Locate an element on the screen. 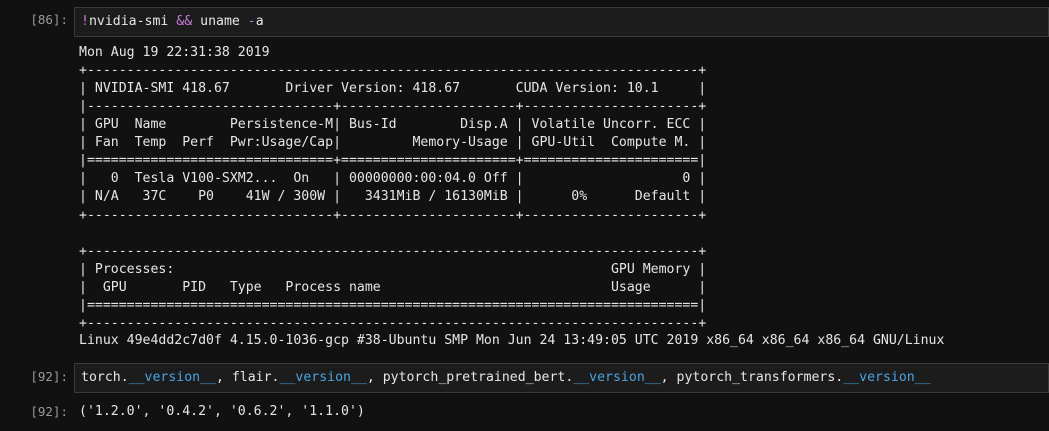 This screenshot has width=1049, height=431. cell-86-input-prompt: [86]: is located at coordinates (49, 19).